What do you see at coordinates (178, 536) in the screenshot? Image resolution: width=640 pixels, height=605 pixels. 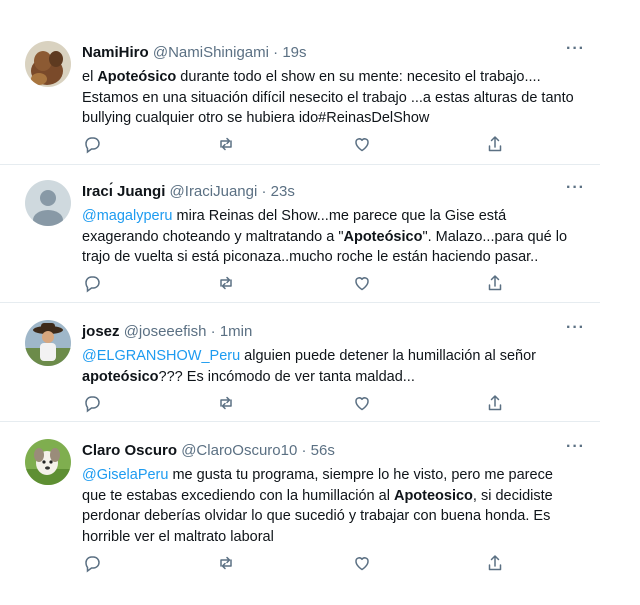 I see `text-segment: horrible ver el maltrato laboral` at bounding box center [178, 536].